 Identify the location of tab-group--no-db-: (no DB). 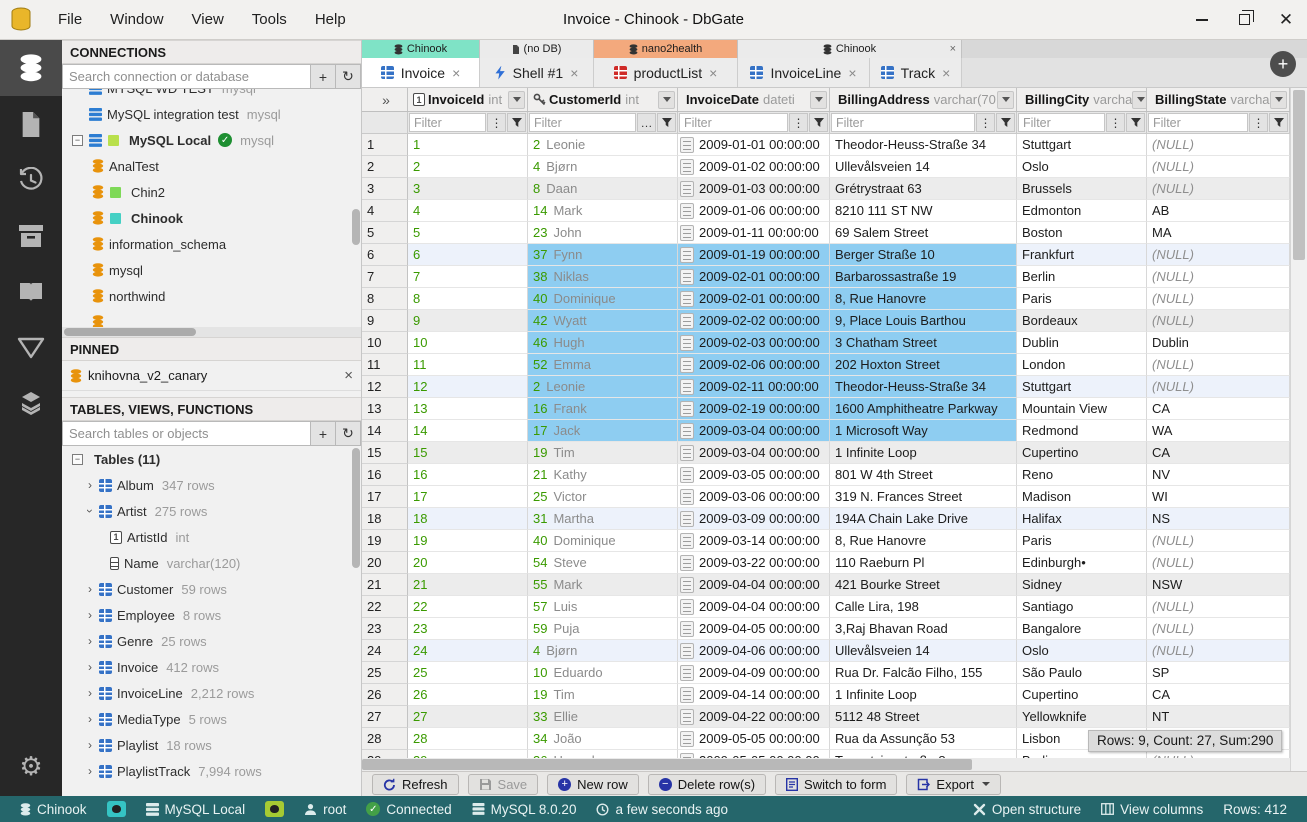
(537, 49).